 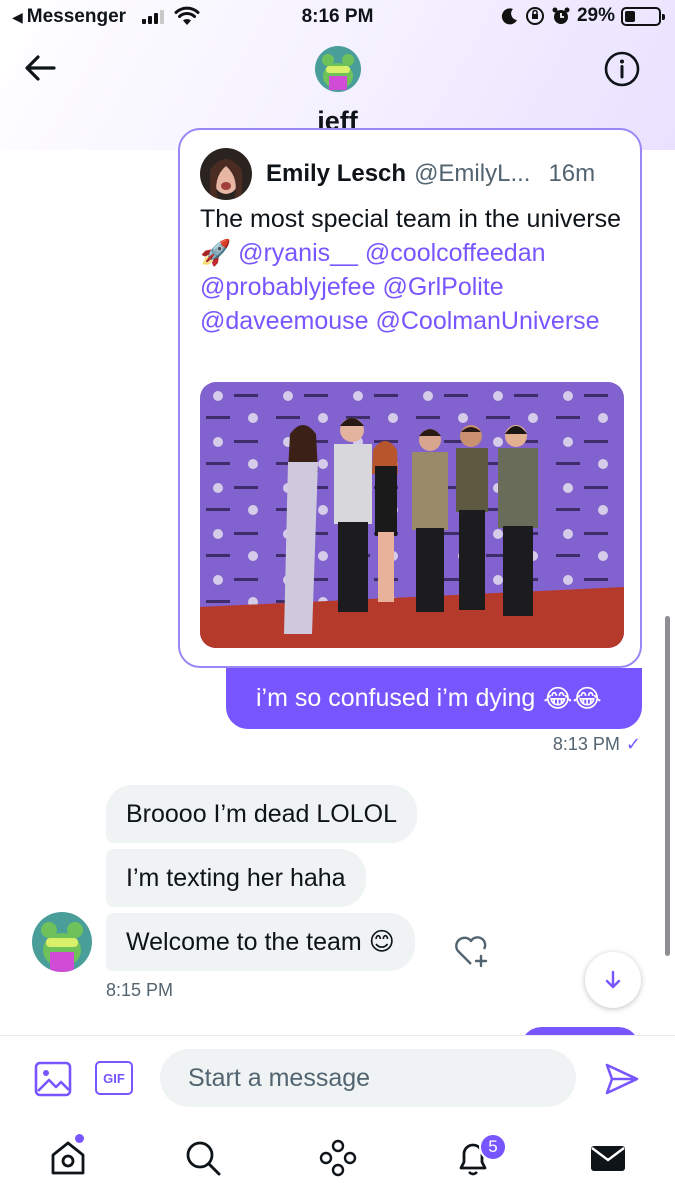 I want to click on received-message-text: Welcome to the team 😊, so click(x=260, y=942).